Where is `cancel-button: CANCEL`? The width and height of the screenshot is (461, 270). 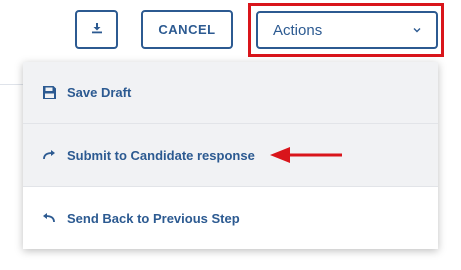 cancel-button: CANCEL is located at coordinates (187, 29).